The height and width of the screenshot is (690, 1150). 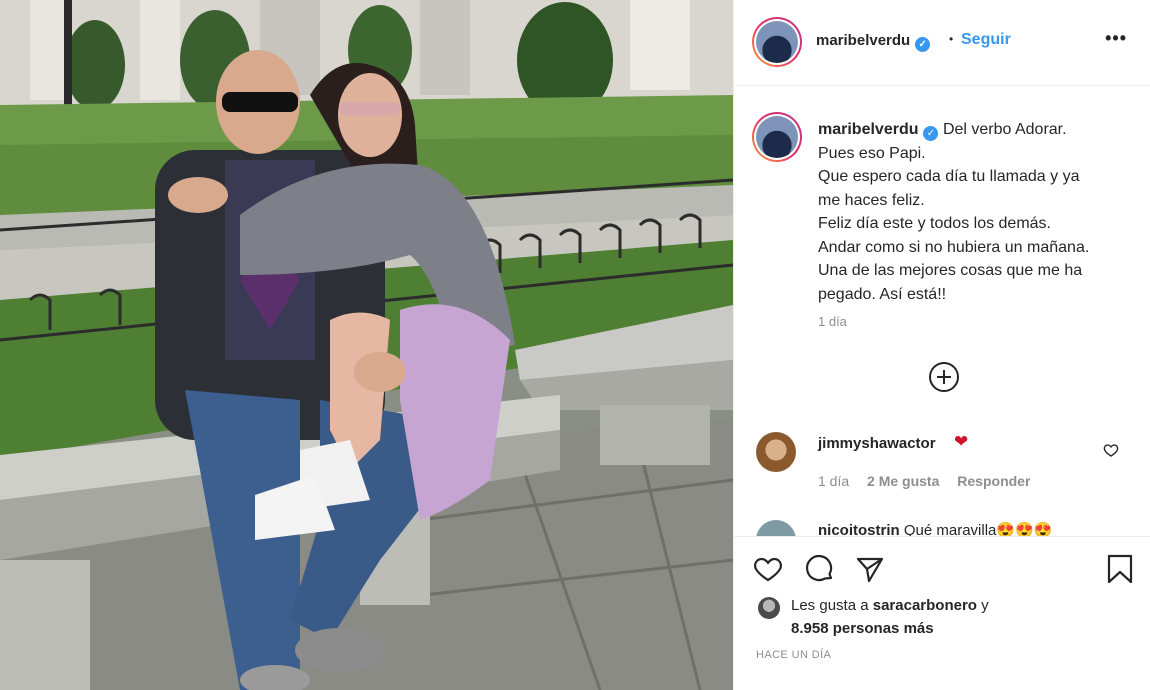 I want to click on comment-text: ❤, so click(x=961, y=441).